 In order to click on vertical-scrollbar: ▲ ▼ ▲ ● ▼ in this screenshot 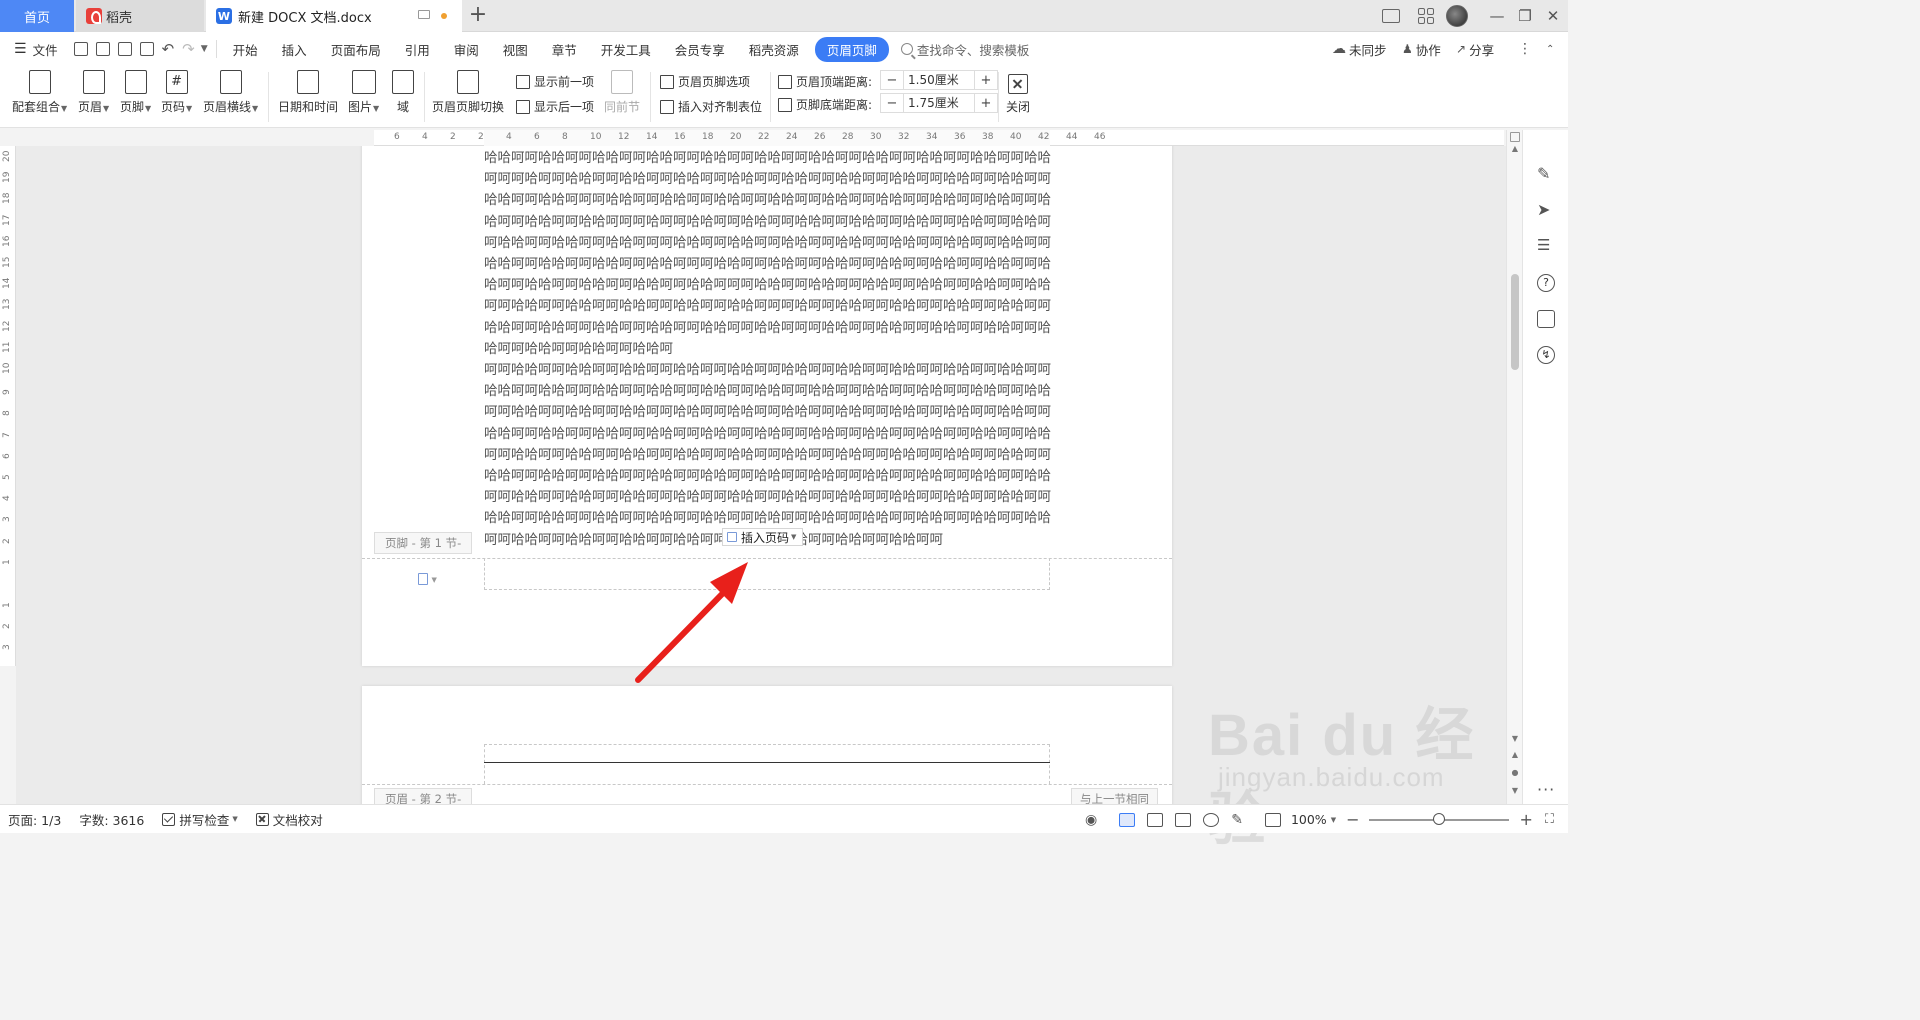, I will do `click(1514, 467)`.